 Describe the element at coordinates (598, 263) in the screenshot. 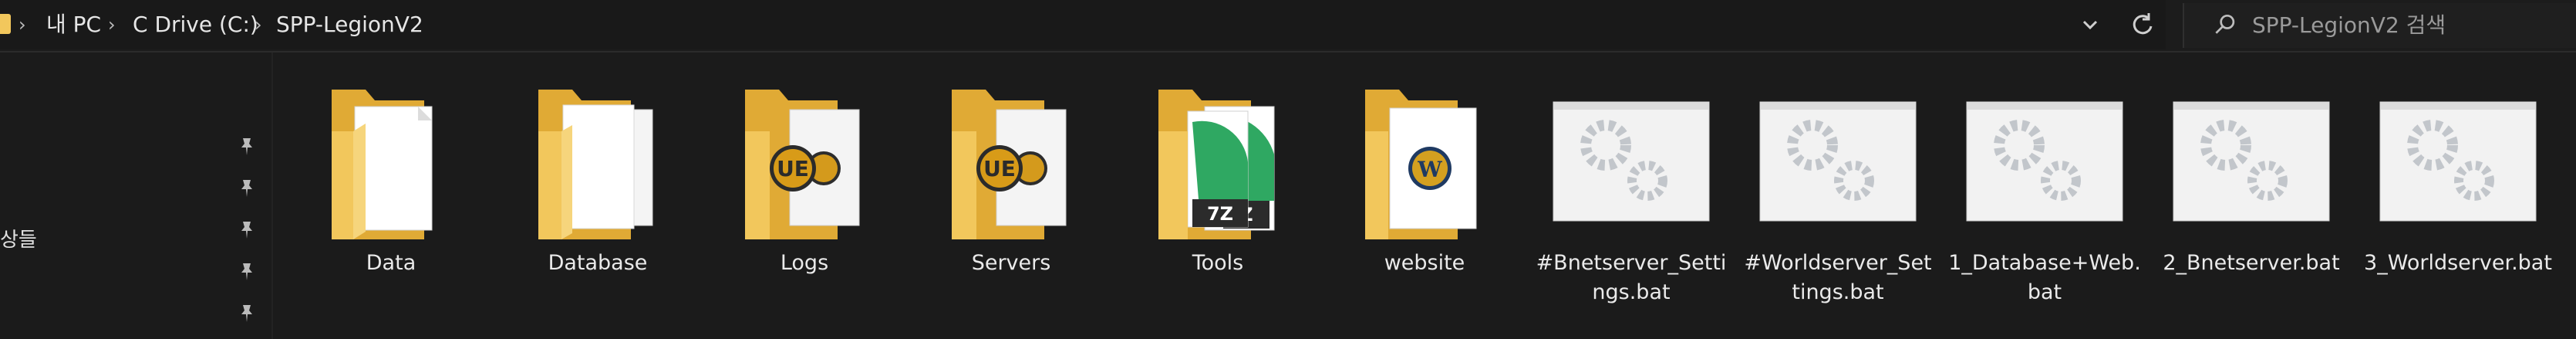

I see `file-name: Database` at that location.